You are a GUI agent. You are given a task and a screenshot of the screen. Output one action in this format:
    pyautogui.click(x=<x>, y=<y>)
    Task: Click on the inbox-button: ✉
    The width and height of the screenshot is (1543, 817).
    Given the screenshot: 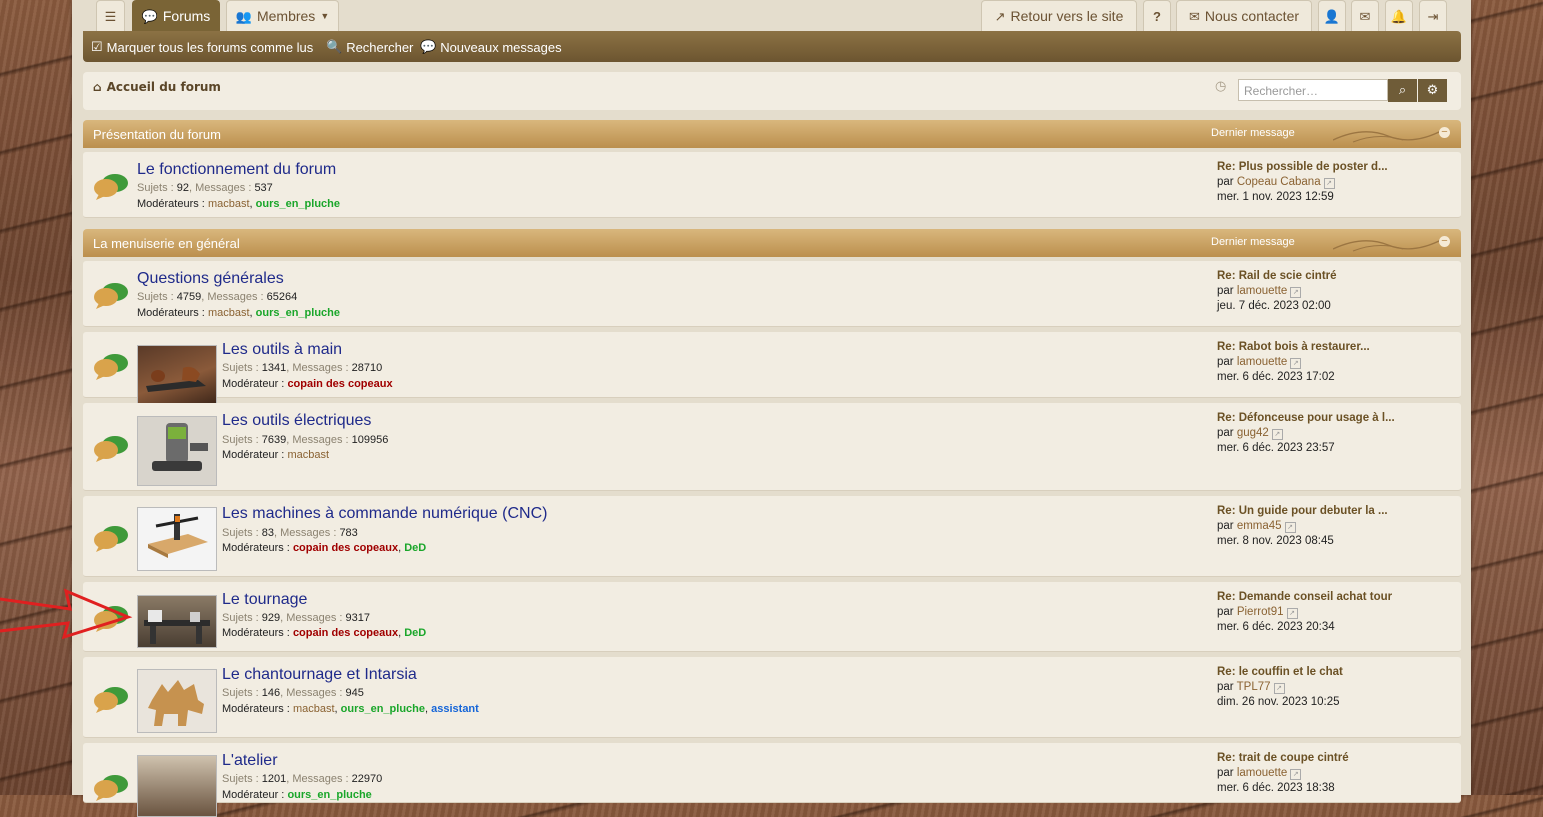 What is the action you would take?
    pyautogui.click(x=1365, y=15)
    